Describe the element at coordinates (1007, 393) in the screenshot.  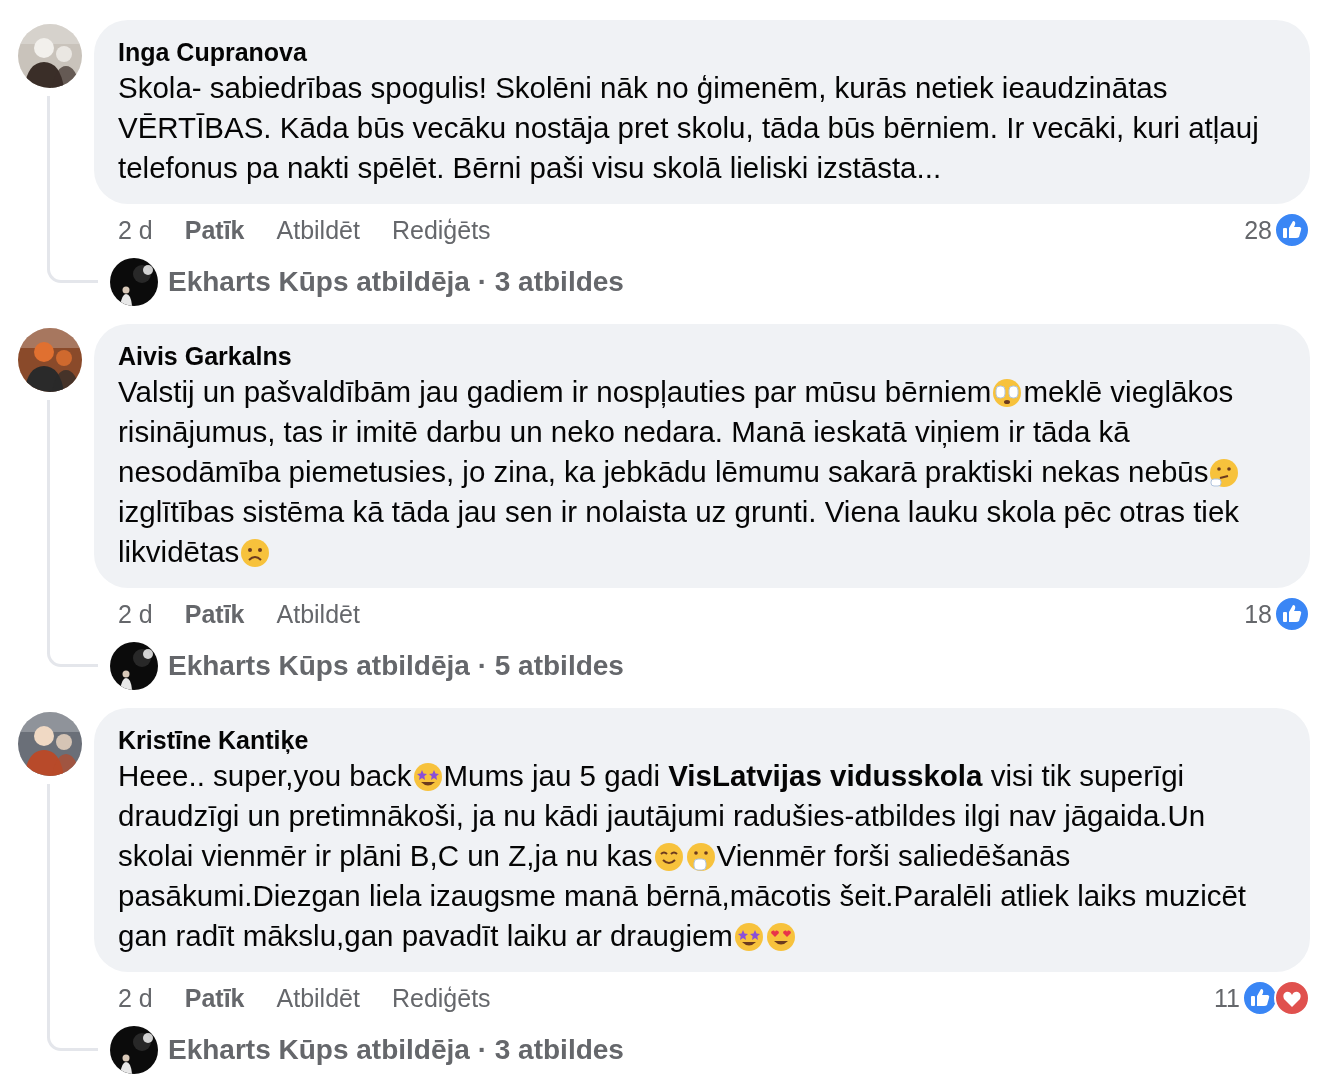
I see `hands-over-eyes-icon` at that location.